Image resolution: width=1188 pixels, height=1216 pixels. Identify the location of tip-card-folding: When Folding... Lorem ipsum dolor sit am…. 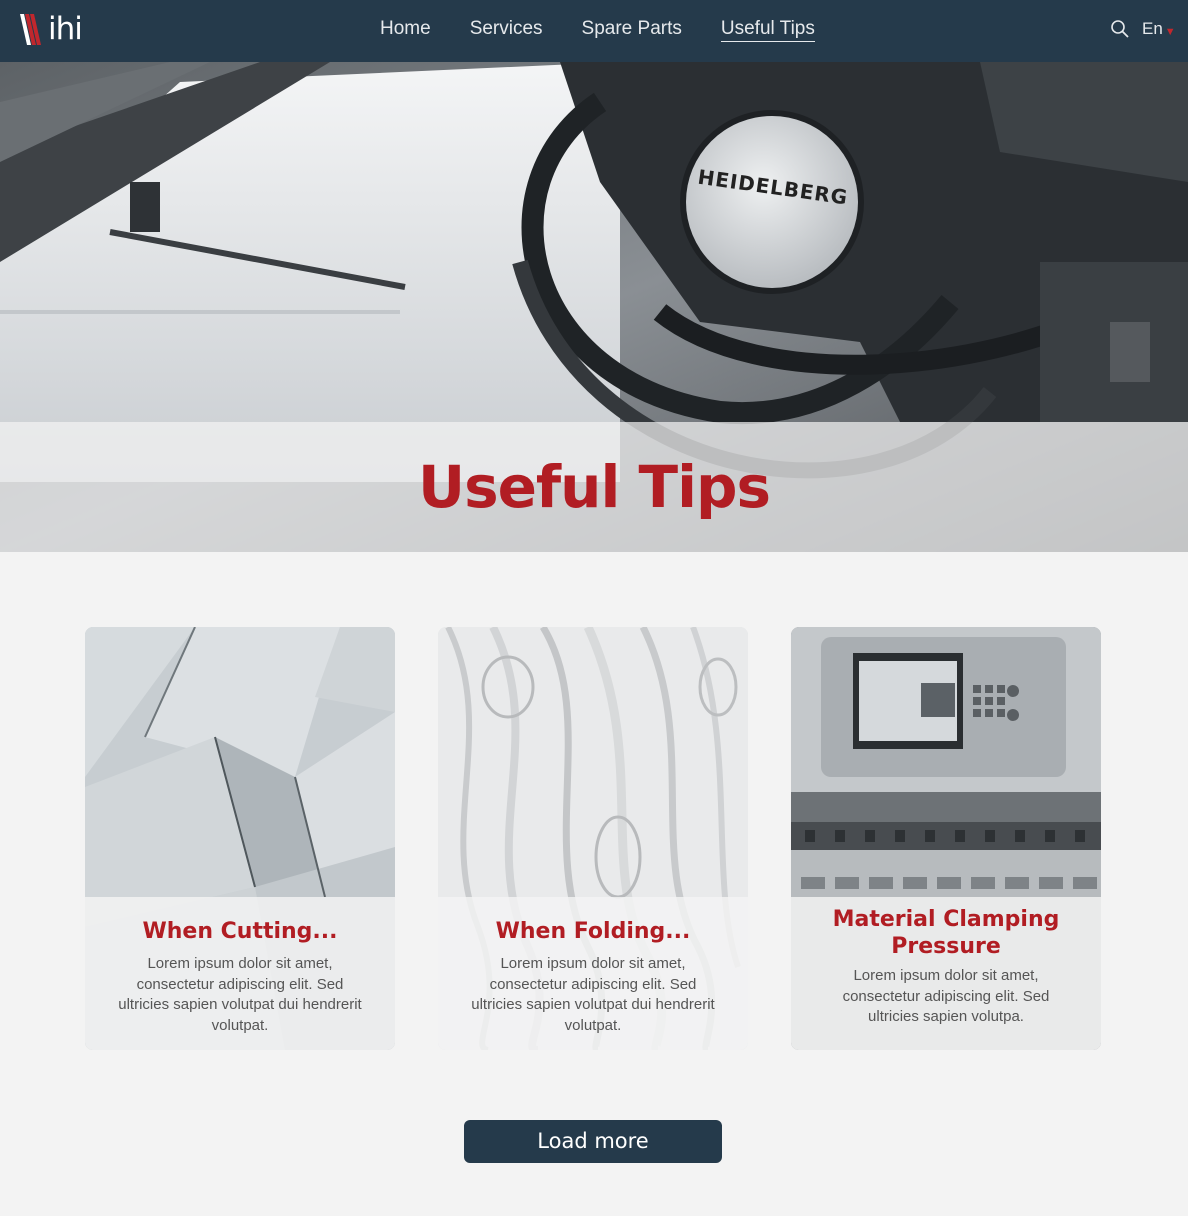
(593, 838).